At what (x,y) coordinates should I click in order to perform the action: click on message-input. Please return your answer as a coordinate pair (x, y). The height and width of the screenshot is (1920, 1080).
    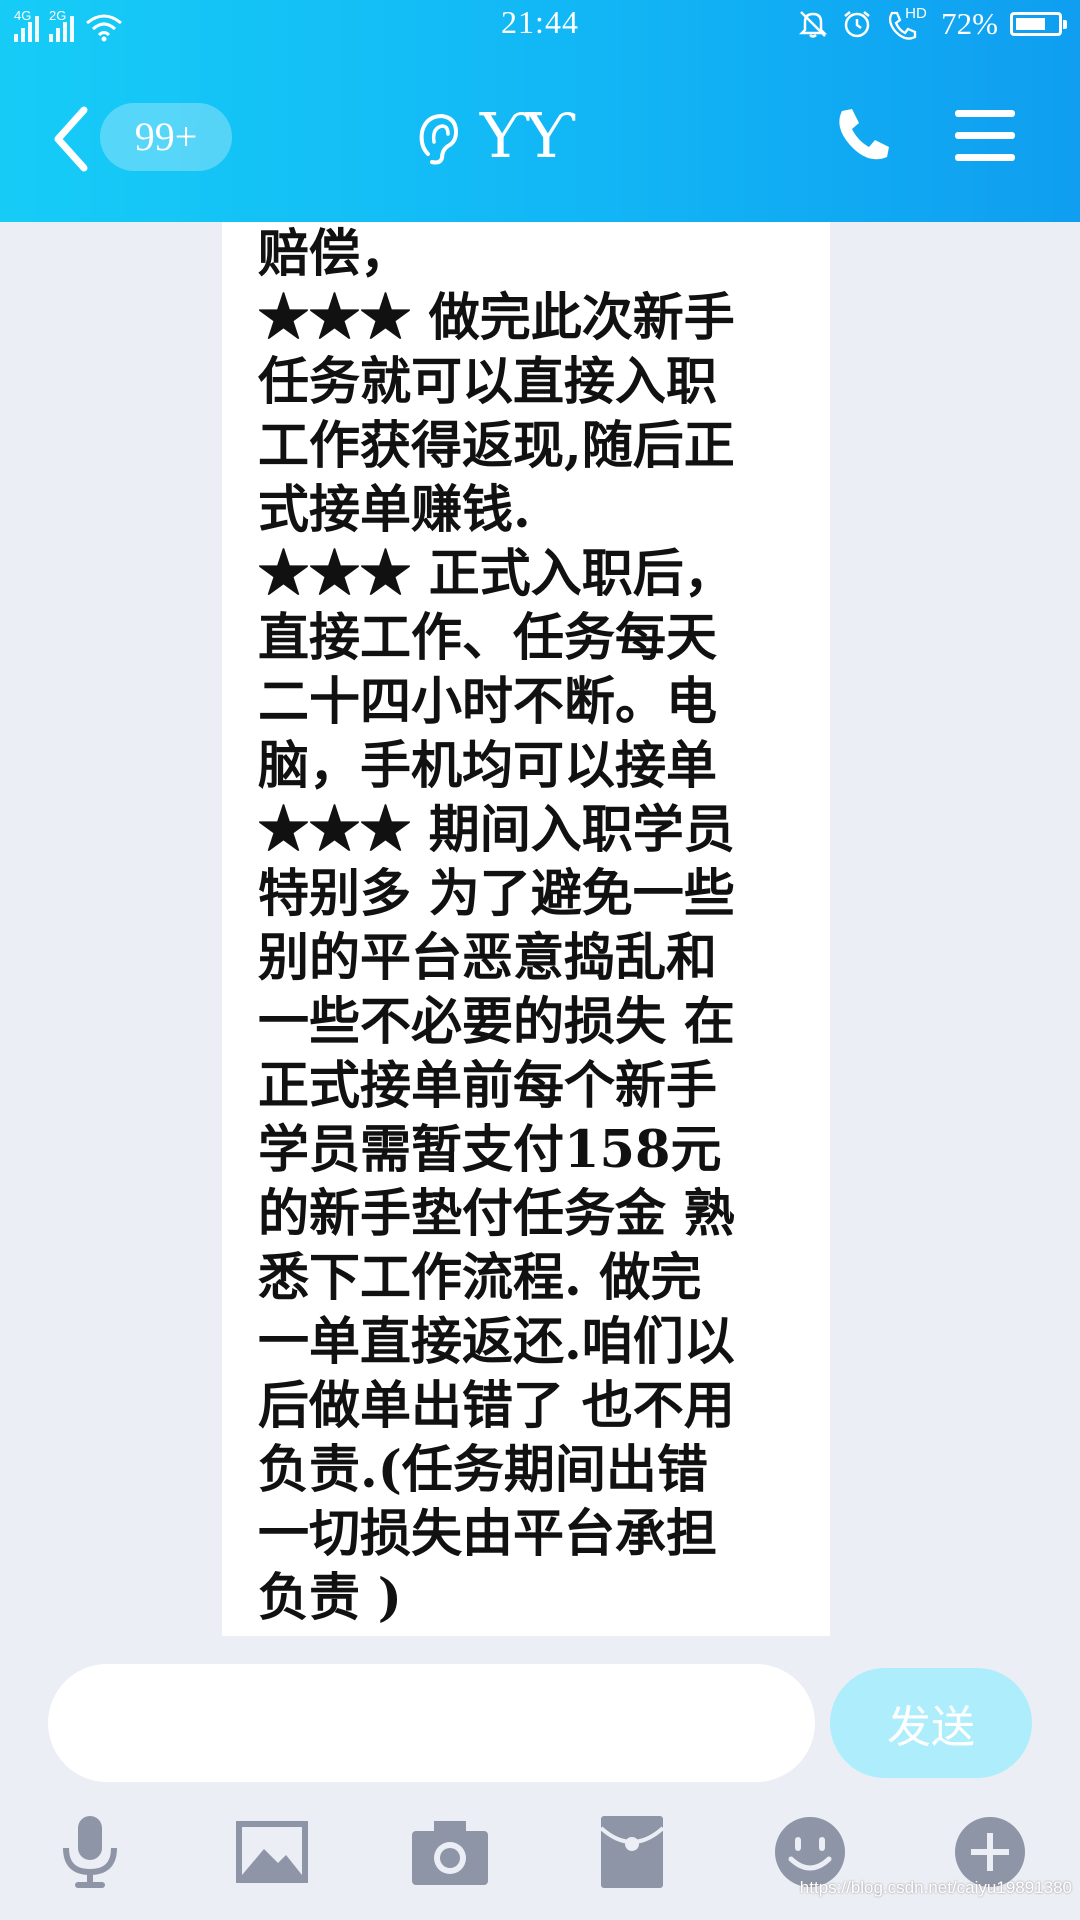
    Looking at the image, I should click on (431, 1723).